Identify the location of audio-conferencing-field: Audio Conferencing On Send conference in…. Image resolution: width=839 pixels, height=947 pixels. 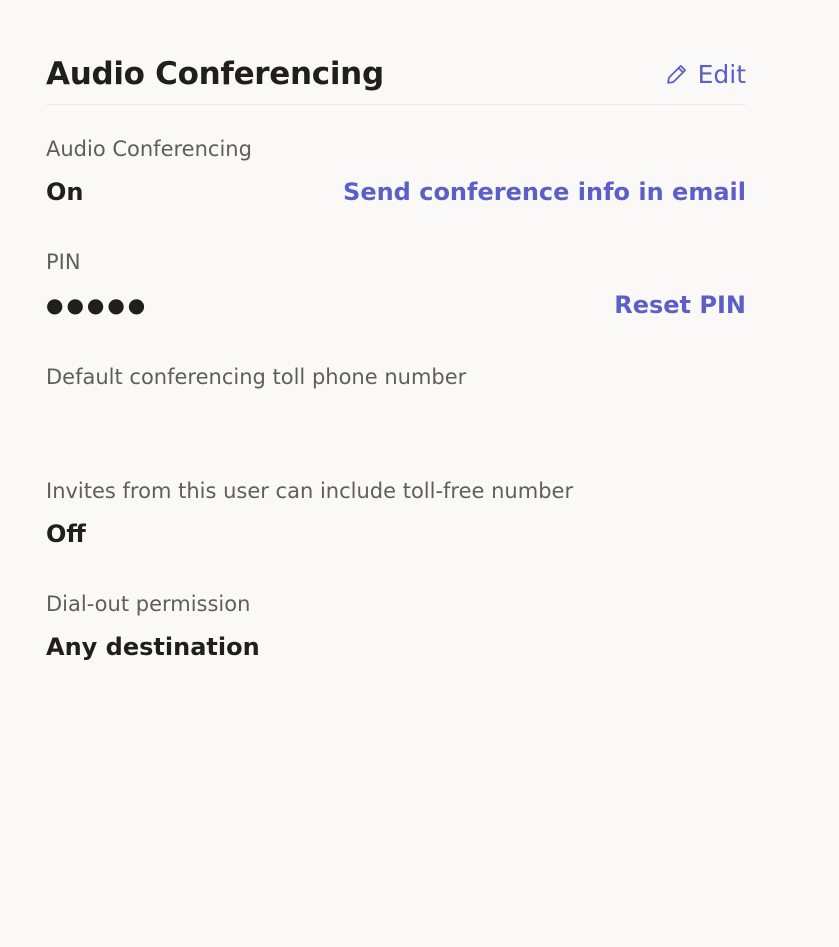
(396, 171).